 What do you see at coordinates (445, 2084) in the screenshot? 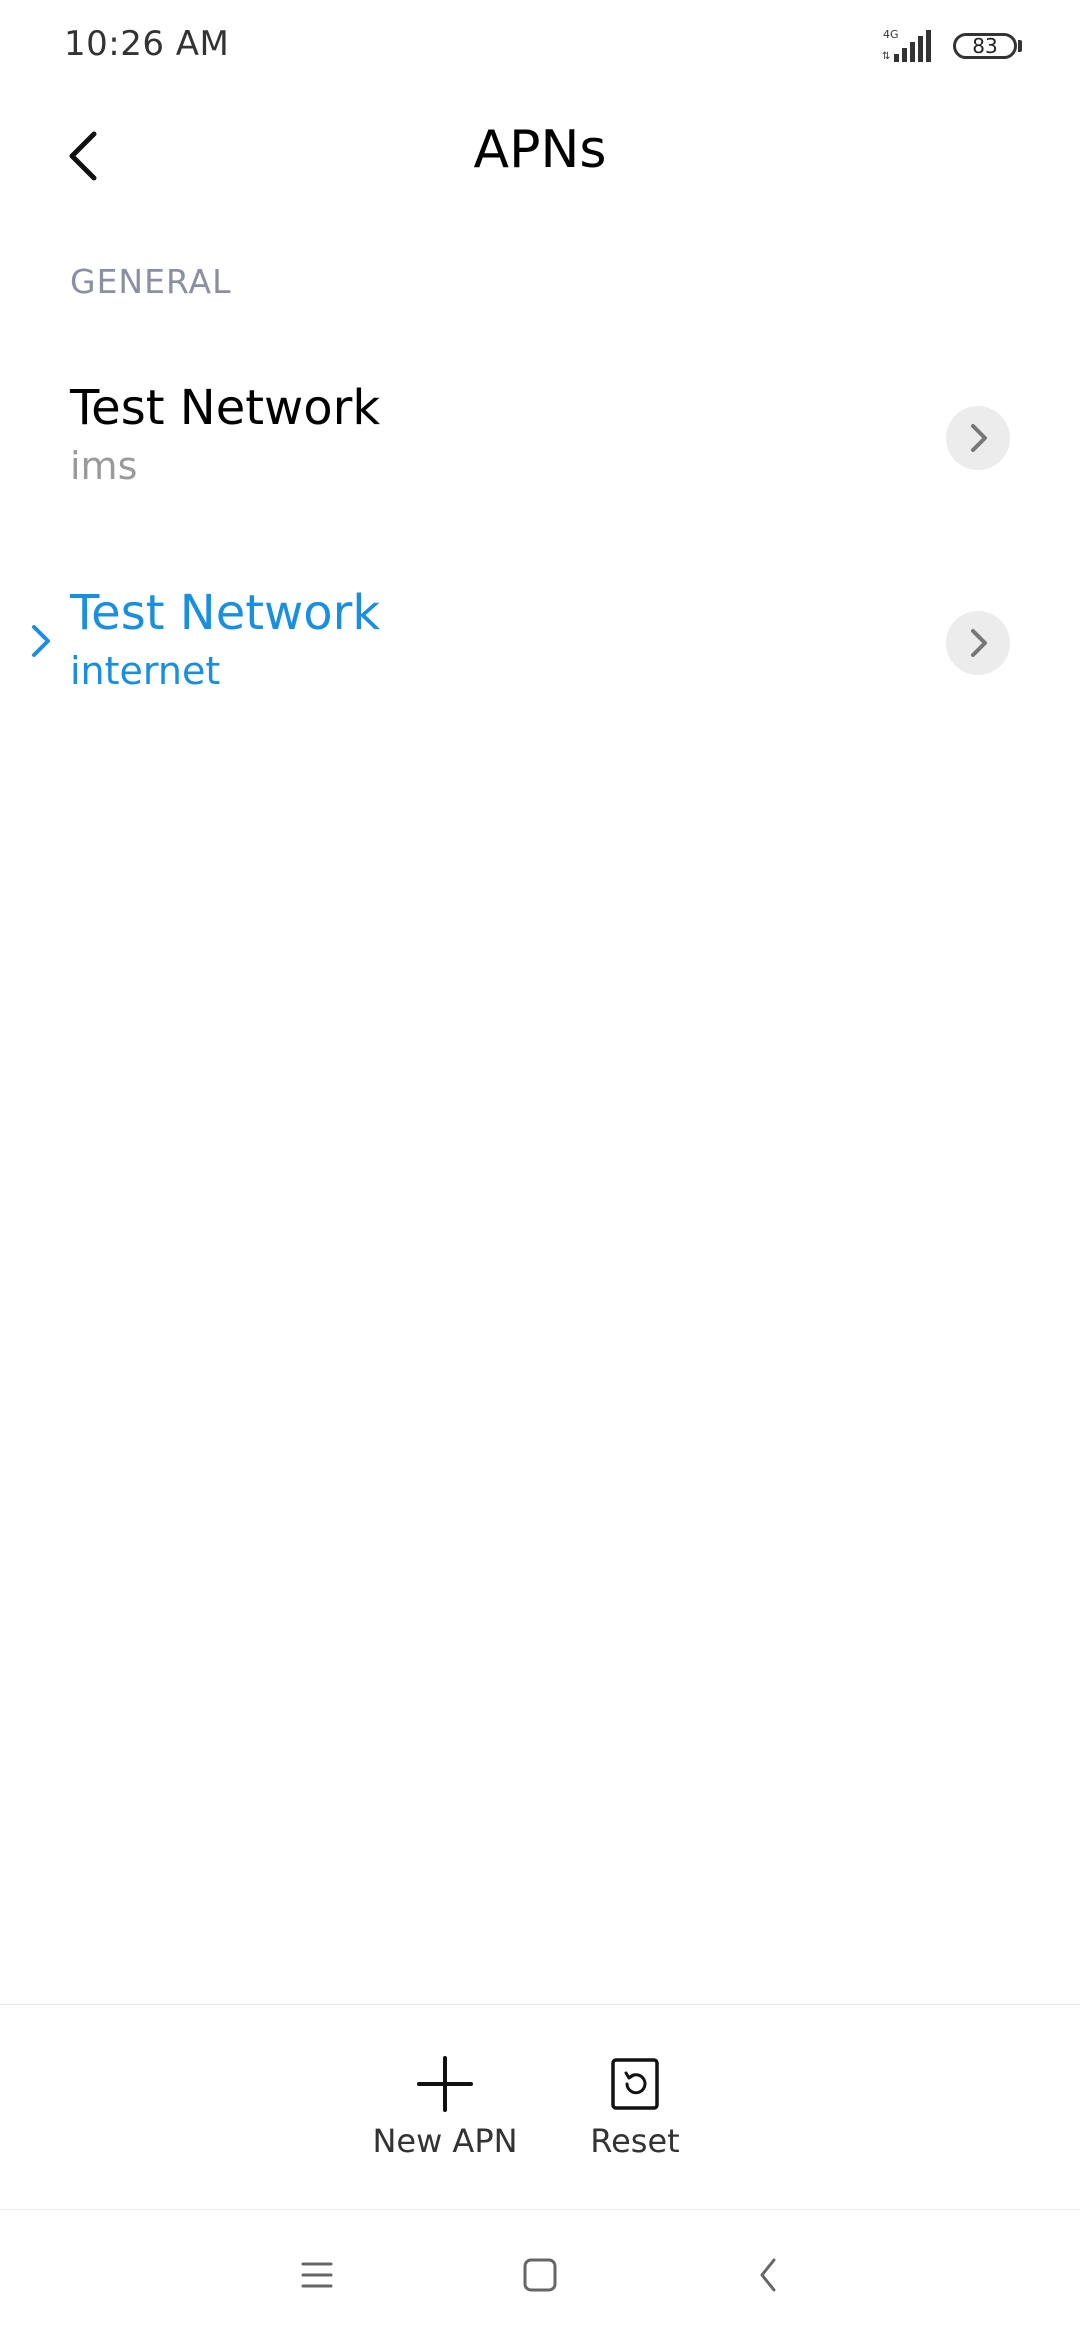
I see `plus-icon` at bounding box center [445, 2084].